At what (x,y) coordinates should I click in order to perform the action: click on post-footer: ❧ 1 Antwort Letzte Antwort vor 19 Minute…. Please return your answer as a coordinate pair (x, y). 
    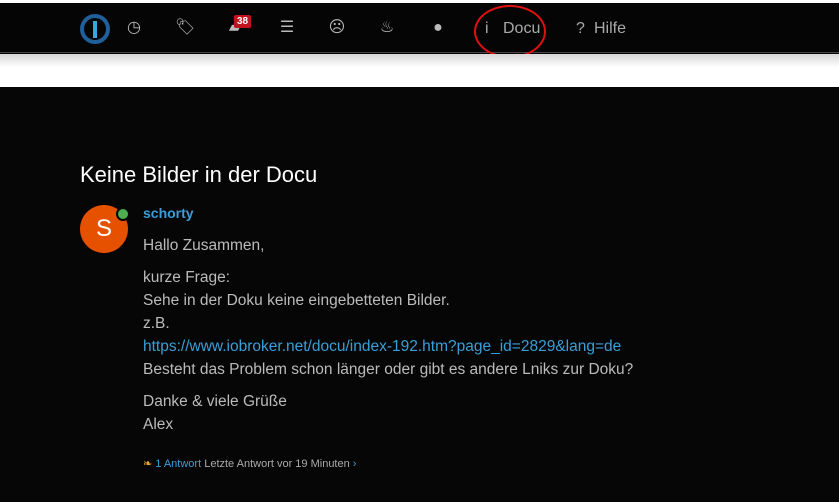
    Looking at the image, I should click on (249, 463).